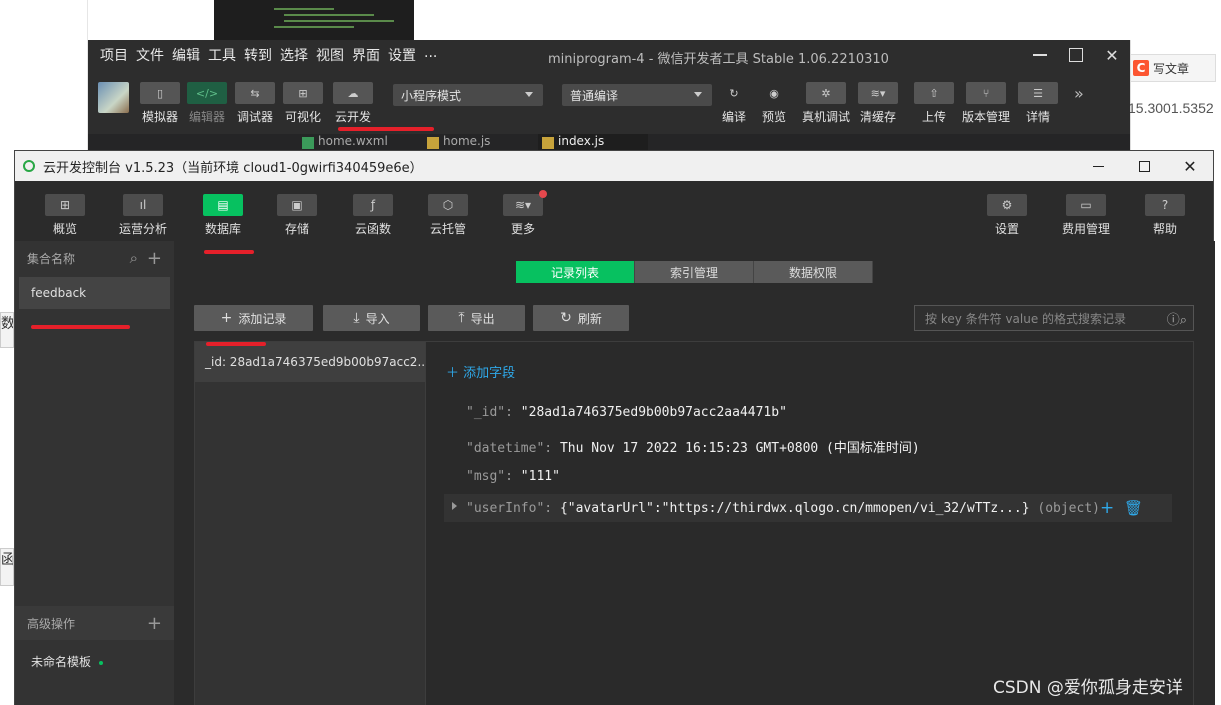 The width and height of the screenshot is (1221, 705). What do you see at coordinates (297, 215) in the screenshot?
I see `nav-storage: ▣ 存储` at bounding box center [297, 215].